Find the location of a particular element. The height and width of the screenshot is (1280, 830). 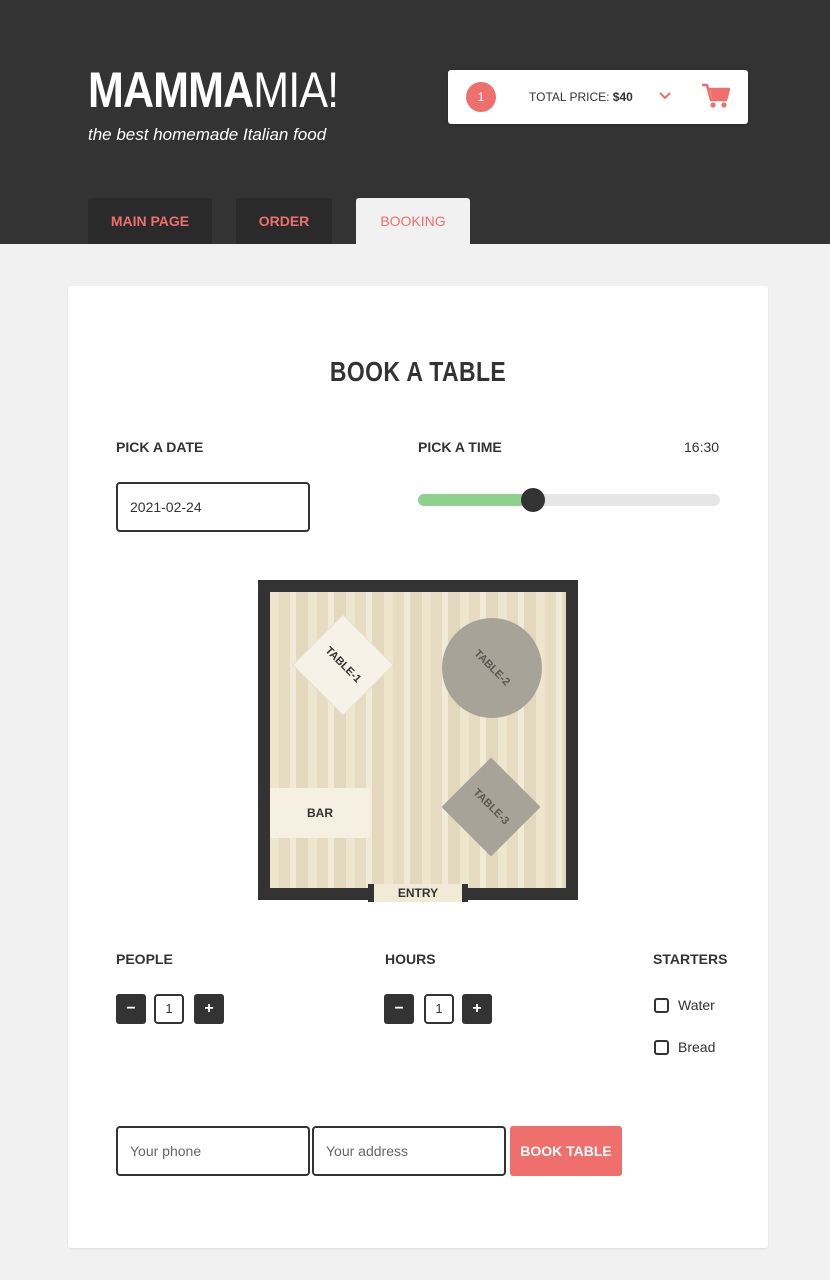

time-label: PICK A TIME is located at coordinates (460, 447).